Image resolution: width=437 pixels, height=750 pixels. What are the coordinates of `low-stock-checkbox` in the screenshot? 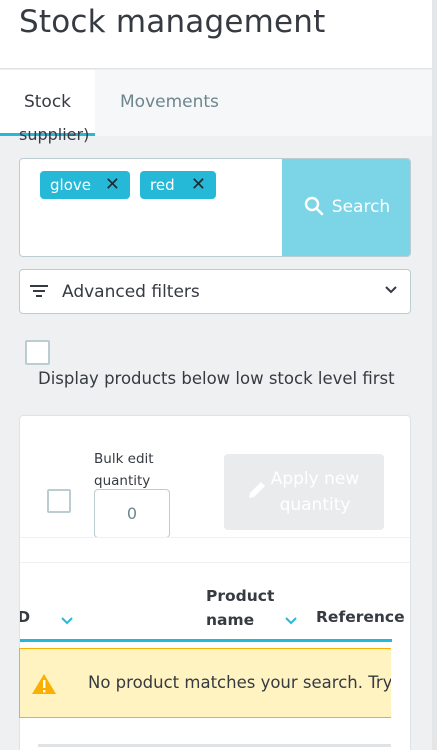 It's located at (37, 352).